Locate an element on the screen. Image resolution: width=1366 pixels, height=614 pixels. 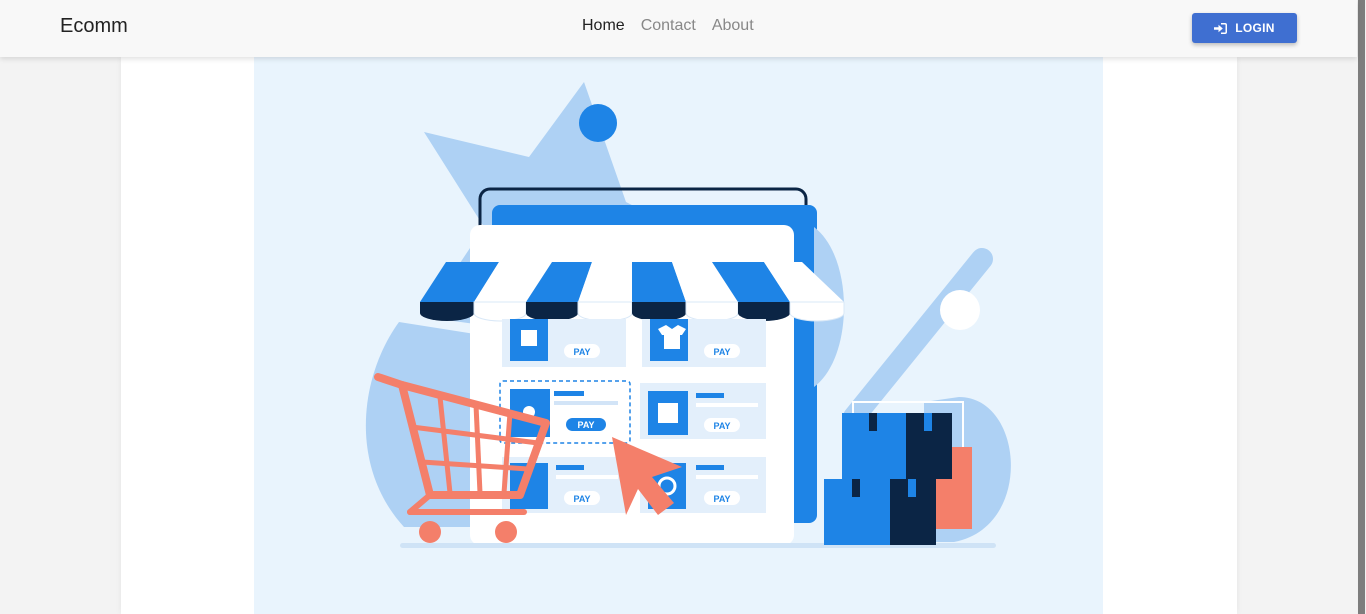
pay-label-5: PAY is located at coordinates (581, 499).